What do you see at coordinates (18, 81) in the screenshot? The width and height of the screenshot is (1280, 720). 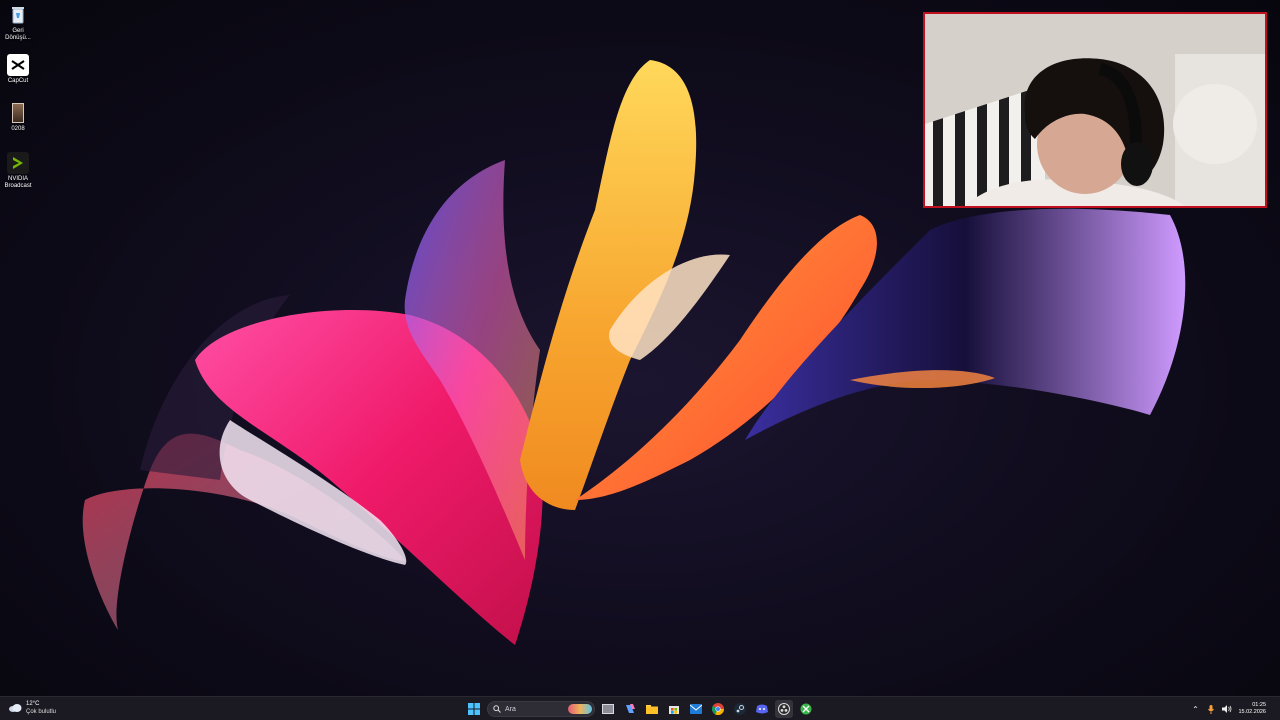 I see `desktop-icon-label: CapCut` at bounding box center [18, 81].